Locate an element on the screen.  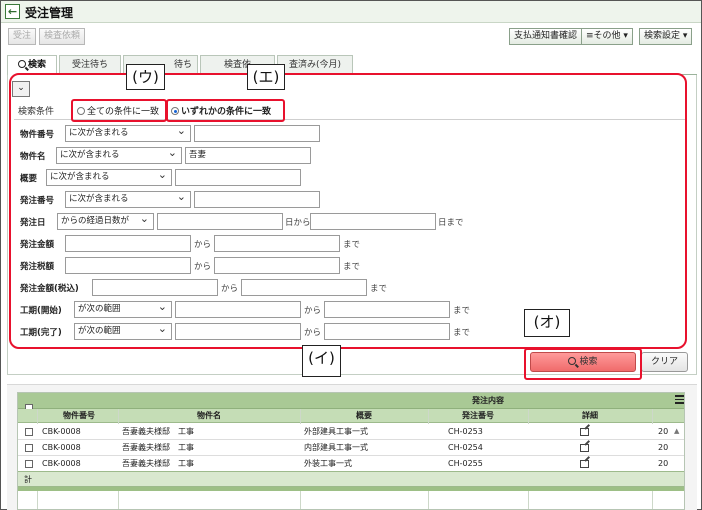
callout-i: (イ) is located at coordinates (321, 361).